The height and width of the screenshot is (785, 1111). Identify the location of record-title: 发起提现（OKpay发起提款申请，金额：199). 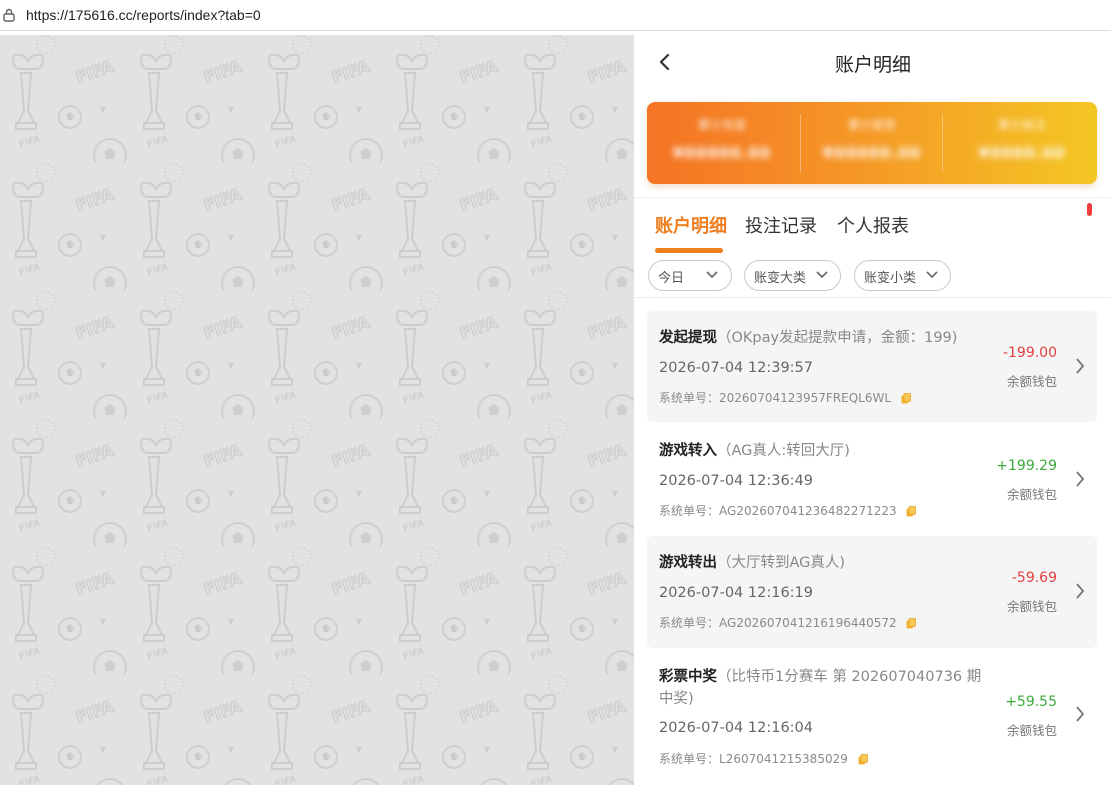
(824, 338).